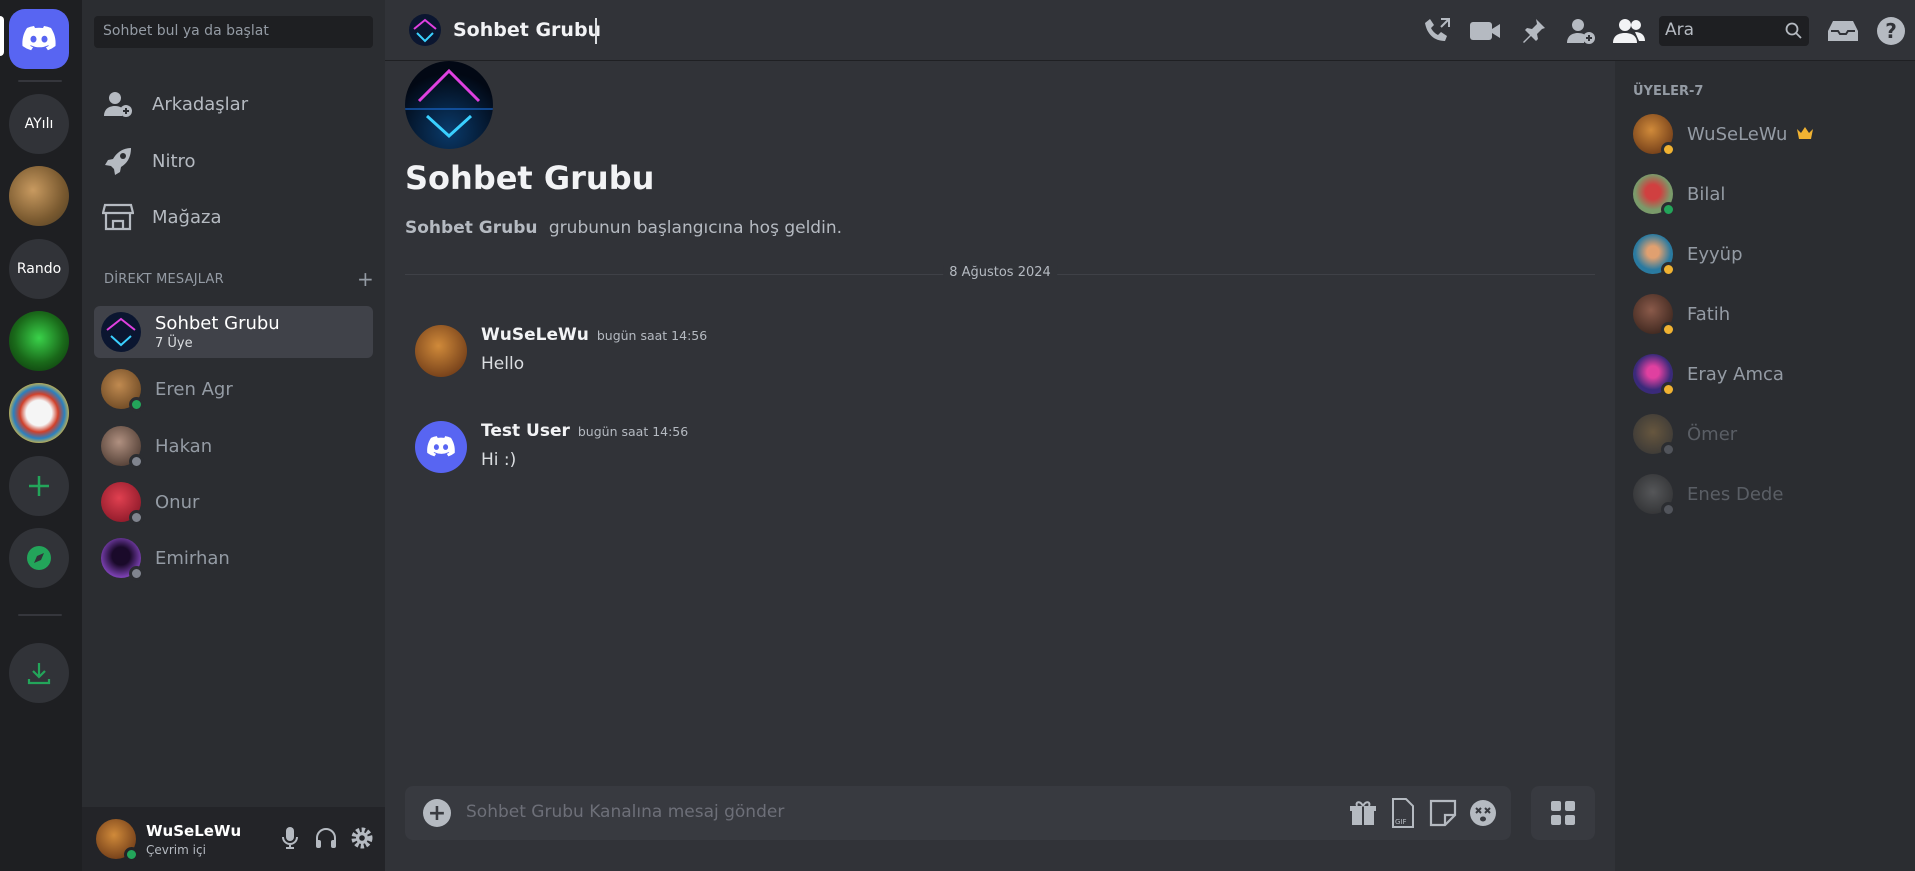  Describe the element at coordinates (1843, 31) in the screenshot. I see `inbox-icon` at that location.